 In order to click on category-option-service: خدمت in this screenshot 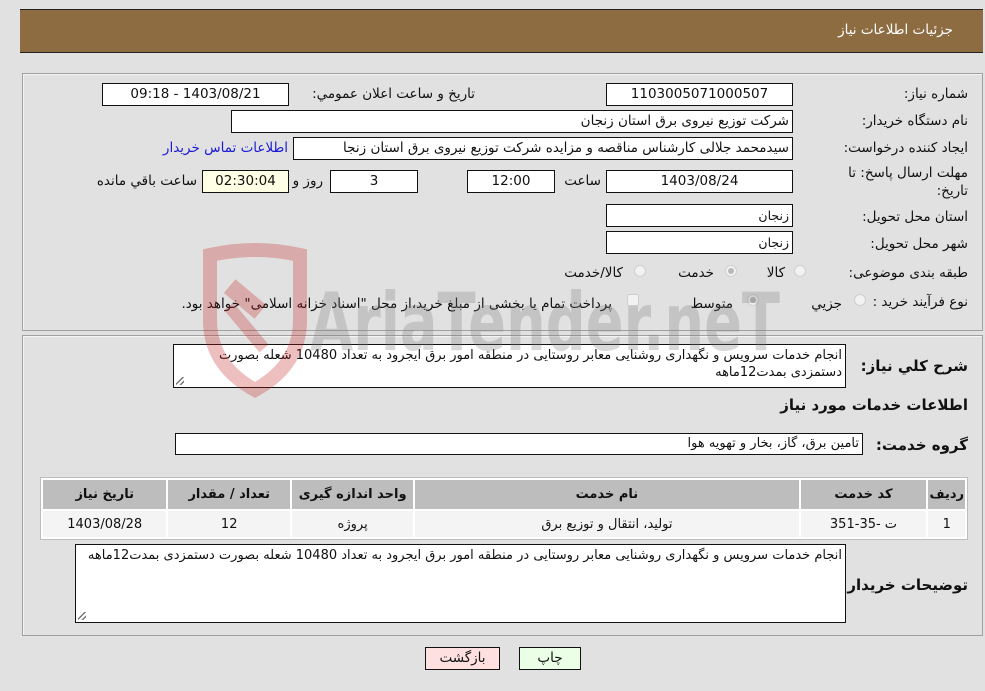, I will do `click(696, 273)`.